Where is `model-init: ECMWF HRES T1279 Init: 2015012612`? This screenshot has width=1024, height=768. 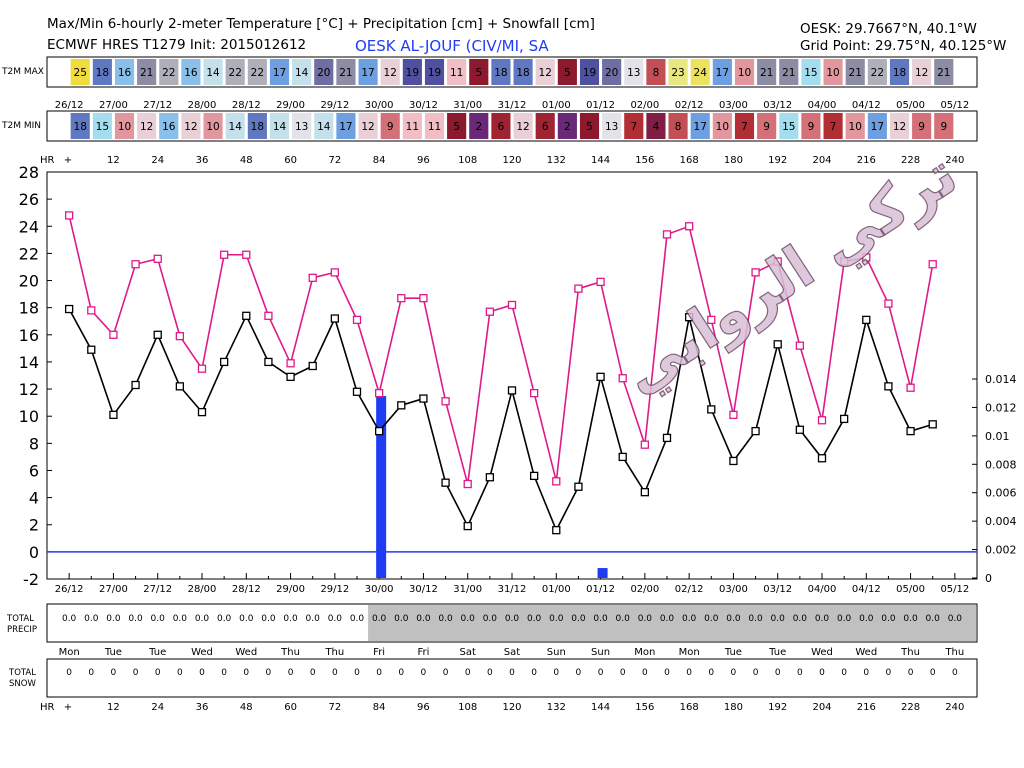
model-init: ECMWF HRES T1279 Init: 2015012612 is located at coordinates (176, 45).